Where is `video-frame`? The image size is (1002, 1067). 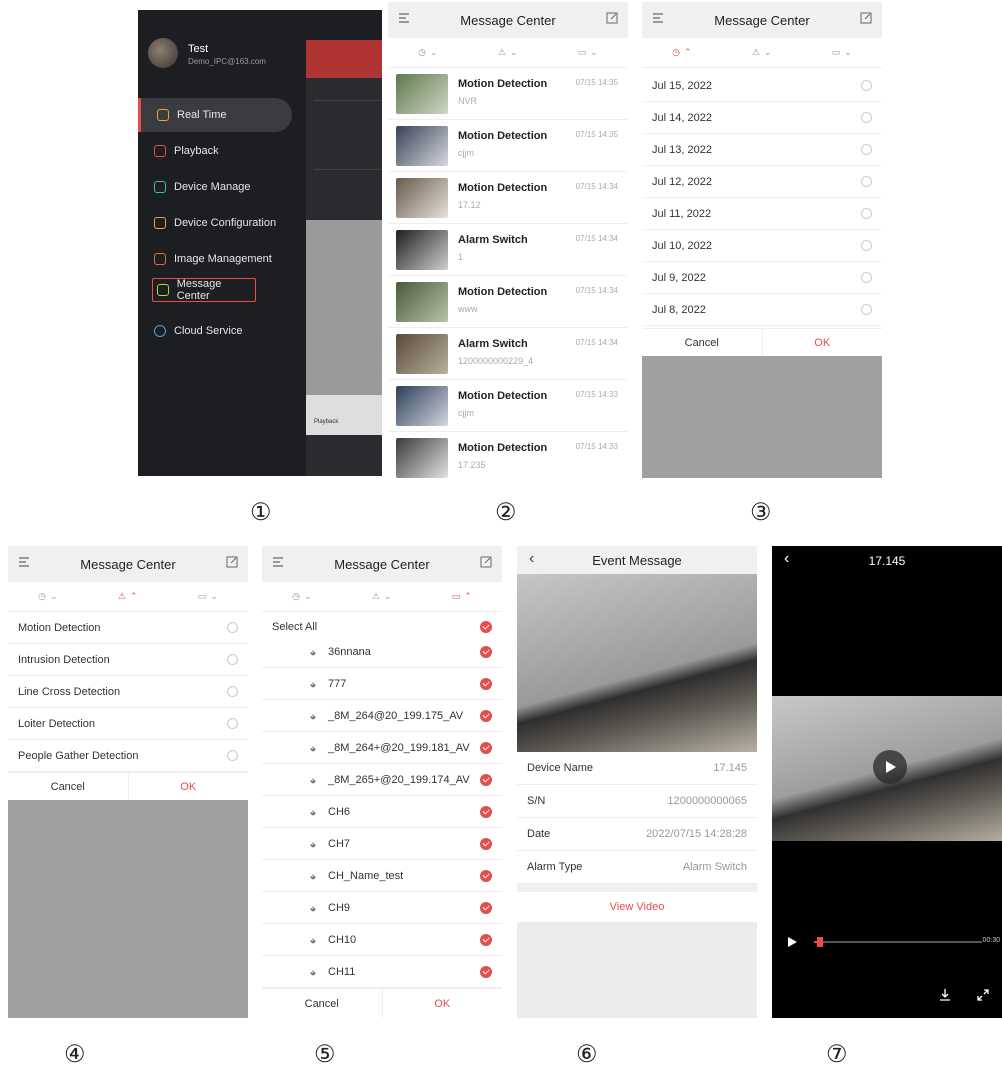 video-frame is located at coordinates (887, 768).